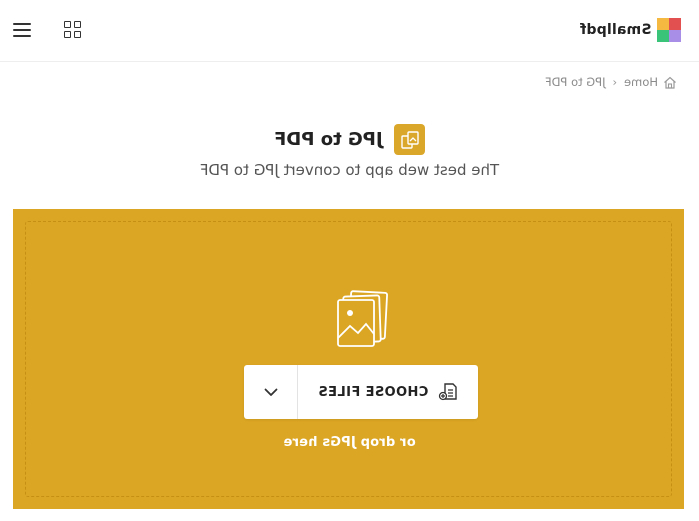 The height and width of the screenshot is (521, 699). What do you see at coordinates (73, 30) in the screenshot?
I see `grid-apps-icon` at bounding box center [73, 30].